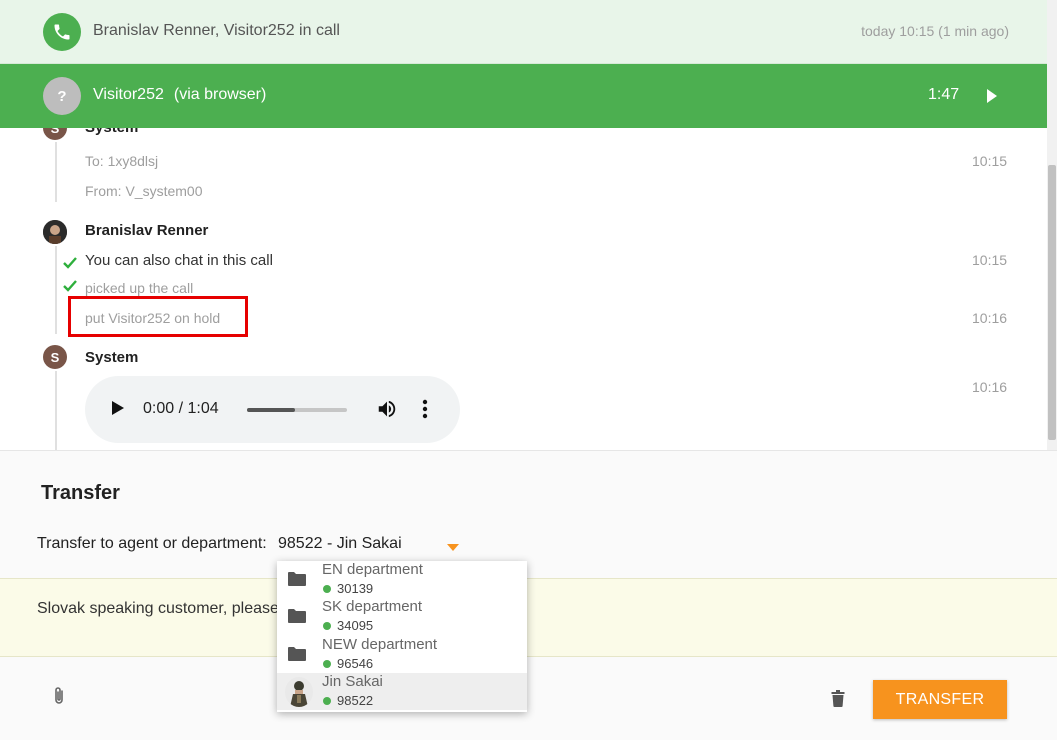 This screenshot has width=1057, height=740. I want to click on volume-icon, so click(387, 411).